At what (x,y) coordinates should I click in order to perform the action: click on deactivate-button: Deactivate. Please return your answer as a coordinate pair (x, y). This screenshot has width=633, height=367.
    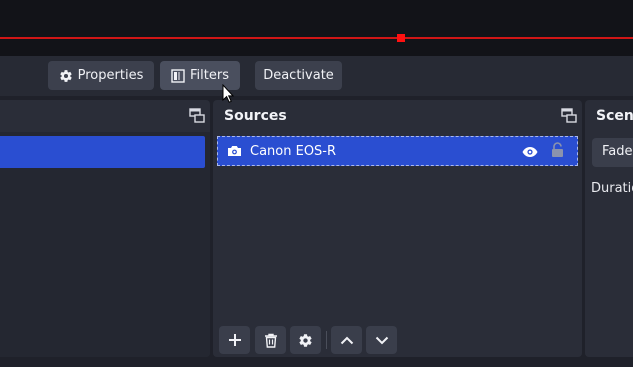
    Looking at the image, I should click on (298, 75).